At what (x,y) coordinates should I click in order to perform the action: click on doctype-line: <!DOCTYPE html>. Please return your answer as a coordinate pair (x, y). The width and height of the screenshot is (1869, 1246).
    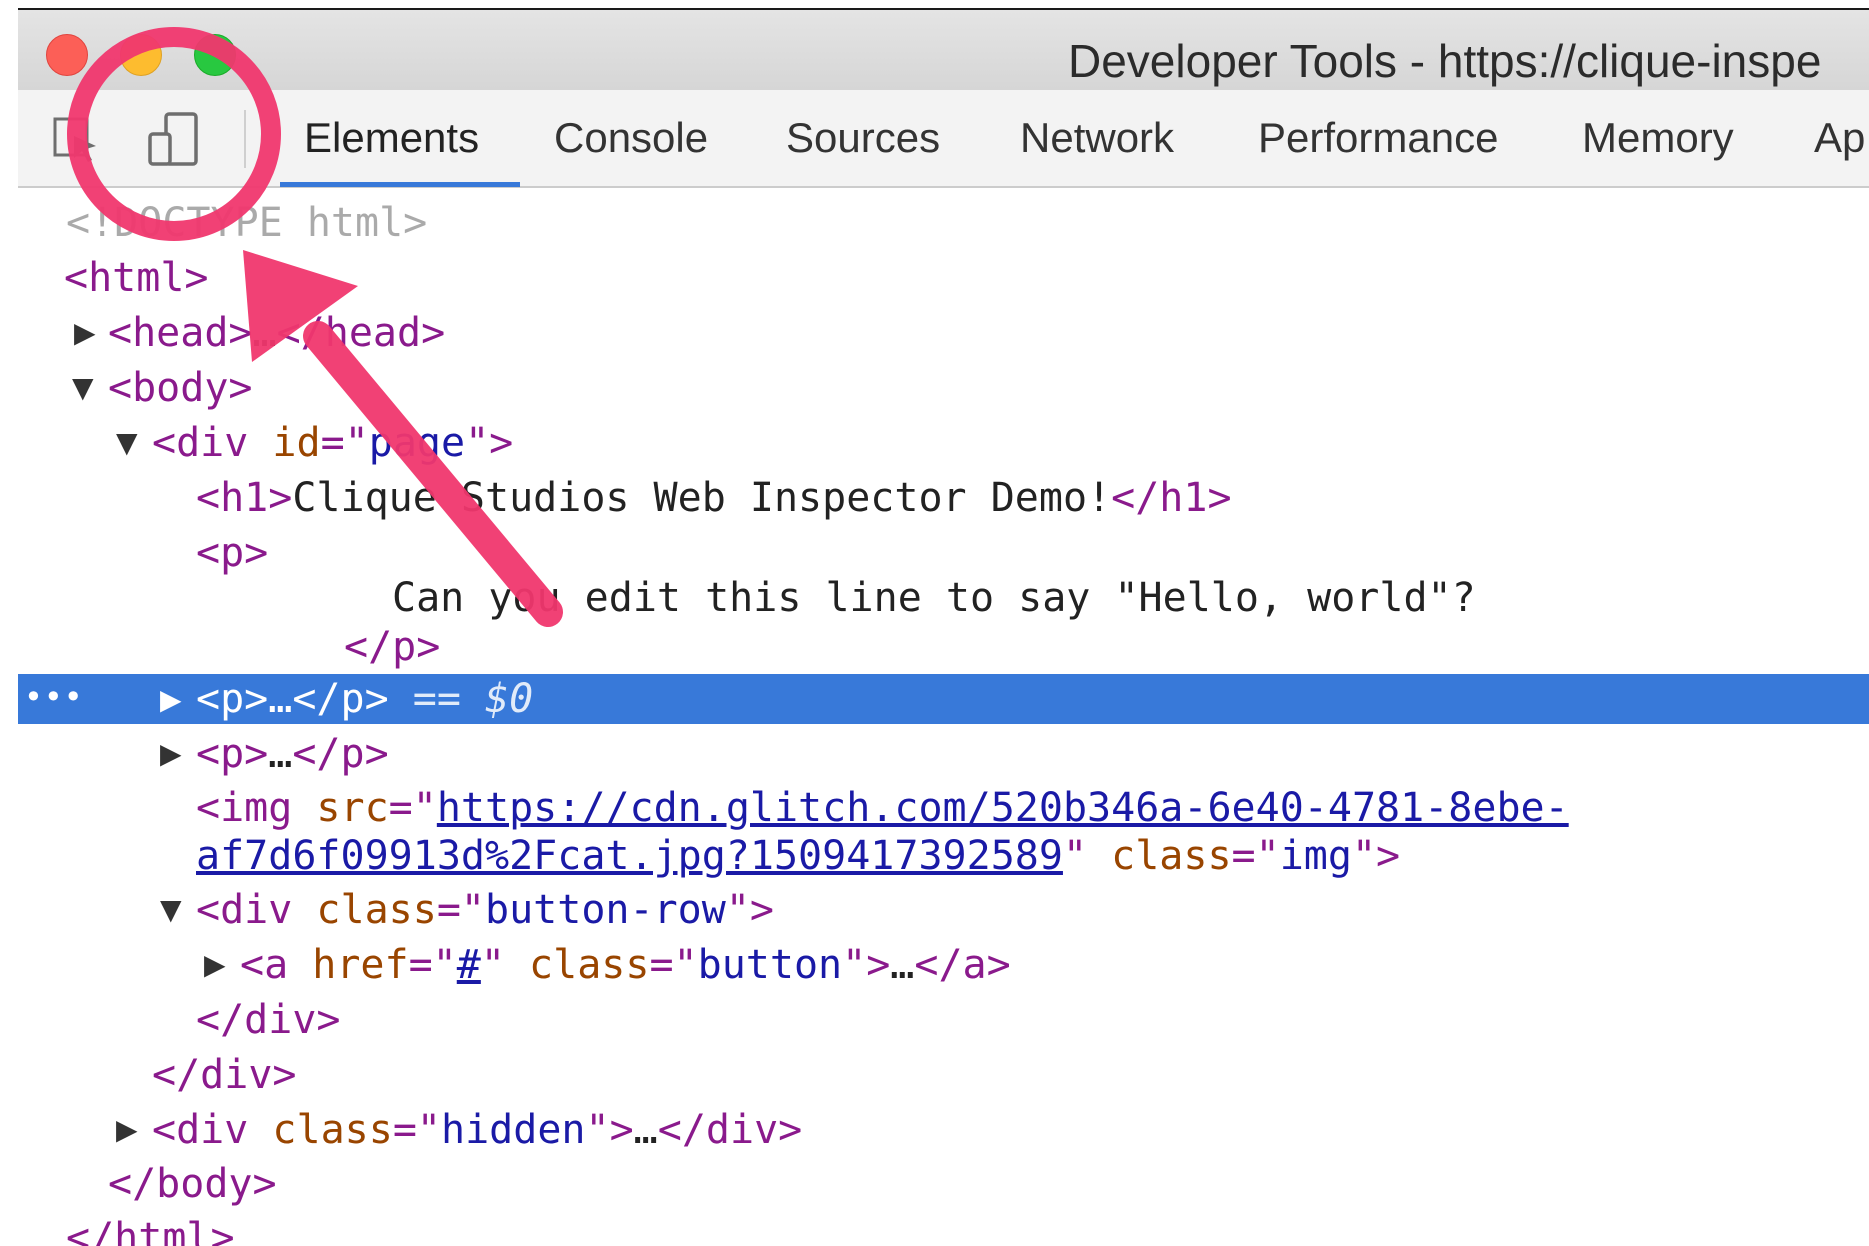
    Looking at the image, I should click on (246, 223).